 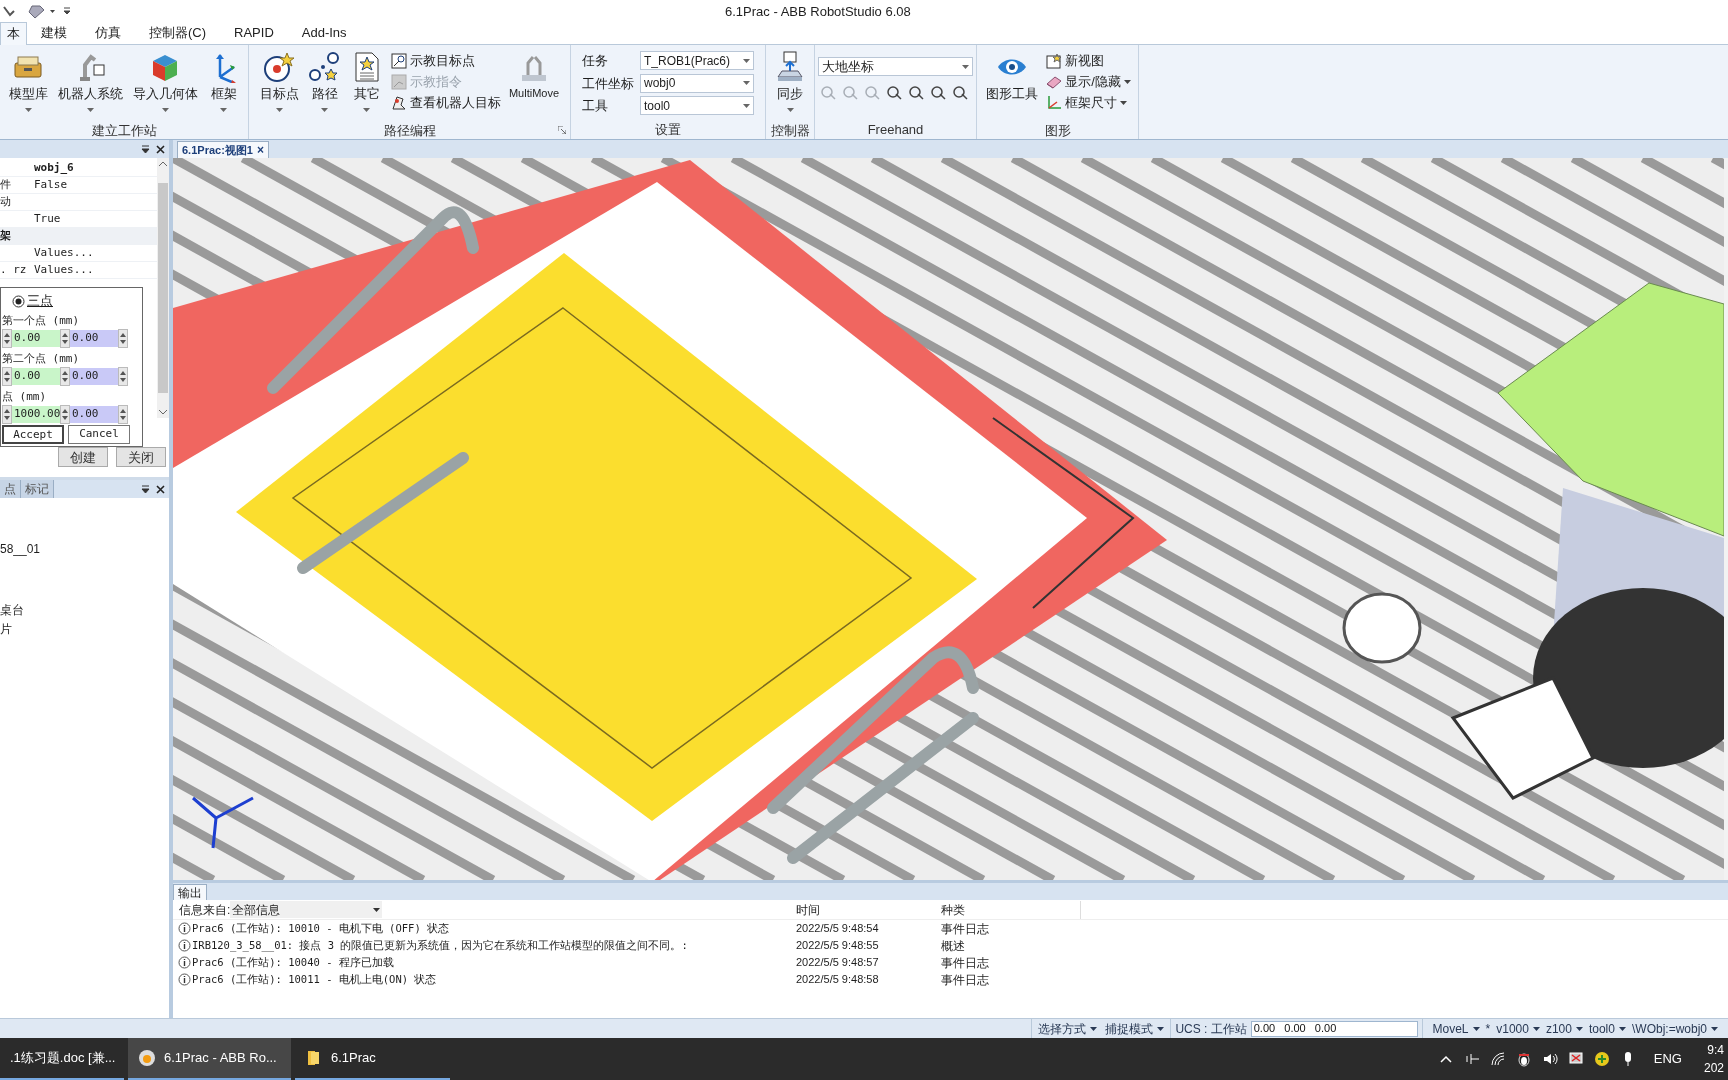 I want to click on taskbar-button: 6.1Prac, so click(x=372, y=1059).